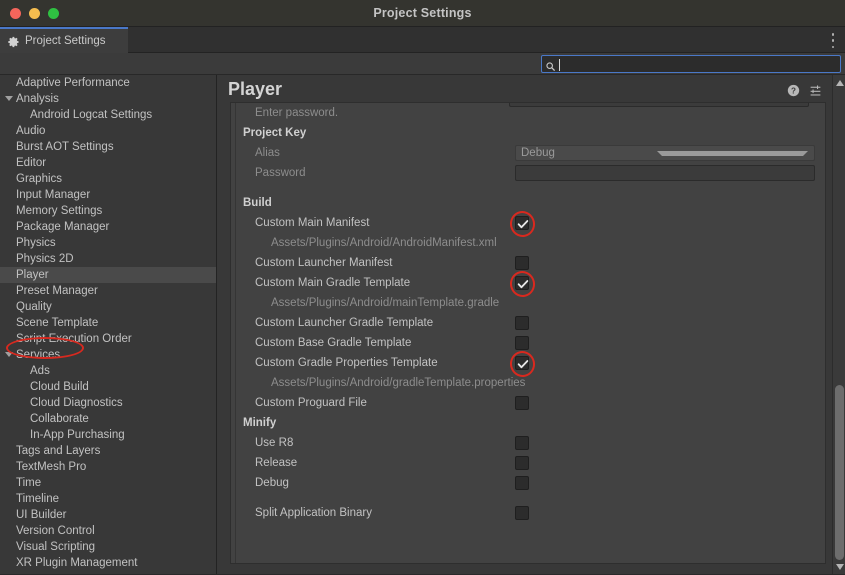 This screenshot has height=575, width=845. What do you see at coordinates (108, 355) in the screenshot?
I see `sidebar-item-services: Services` at bounding box center [108, 355].